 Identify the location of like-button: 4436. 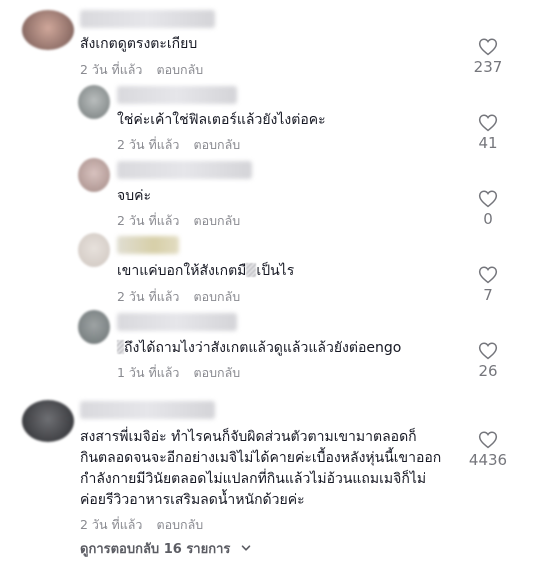
(488, 450).